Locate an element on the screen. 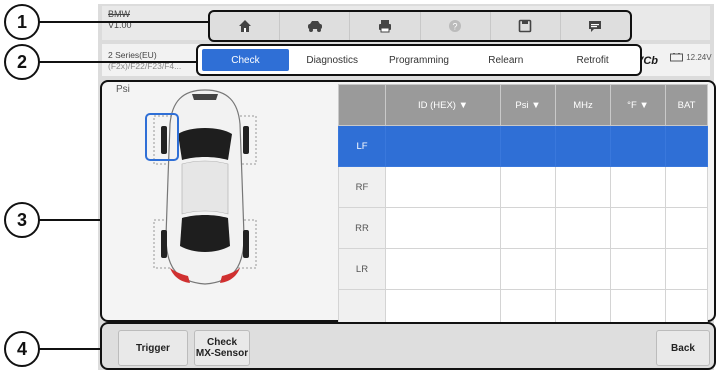  col-header-bat: BAT is located at coordinates (686, 105).